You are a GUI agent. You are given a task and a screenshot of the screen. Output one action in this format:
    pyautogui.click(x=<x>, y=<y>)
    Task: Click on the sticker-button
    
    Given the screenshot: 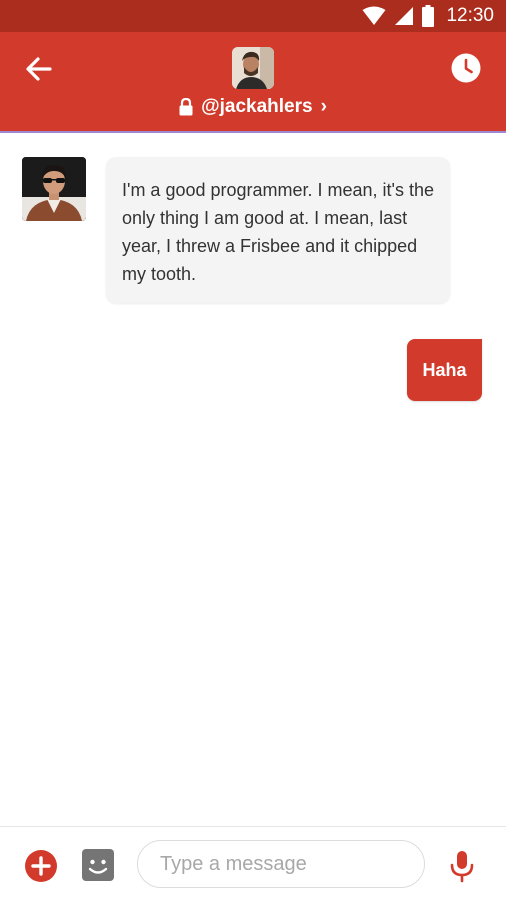 What is the action you would take?
    pyautogui.click(x=98, y=865)
    